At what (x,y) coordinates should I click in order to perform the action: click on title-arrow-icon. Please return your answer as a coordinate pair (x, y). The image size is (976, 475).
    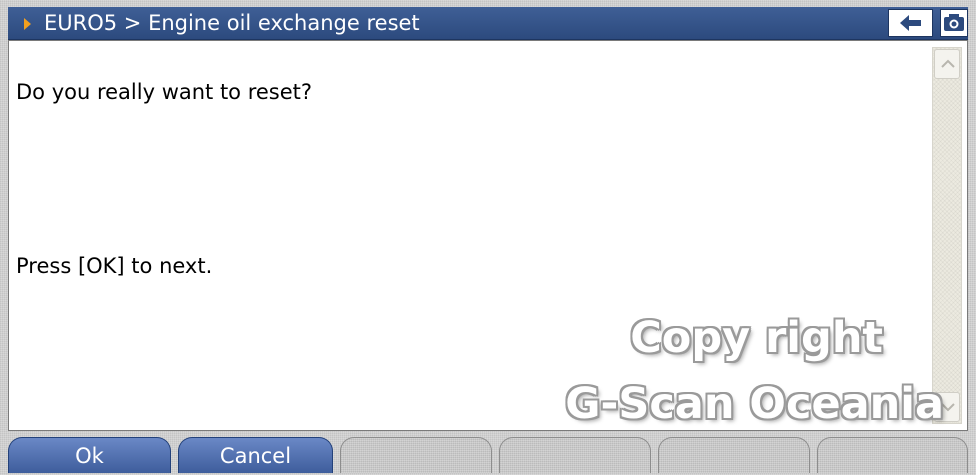
    Looking at the image, I should click on (27, 24).